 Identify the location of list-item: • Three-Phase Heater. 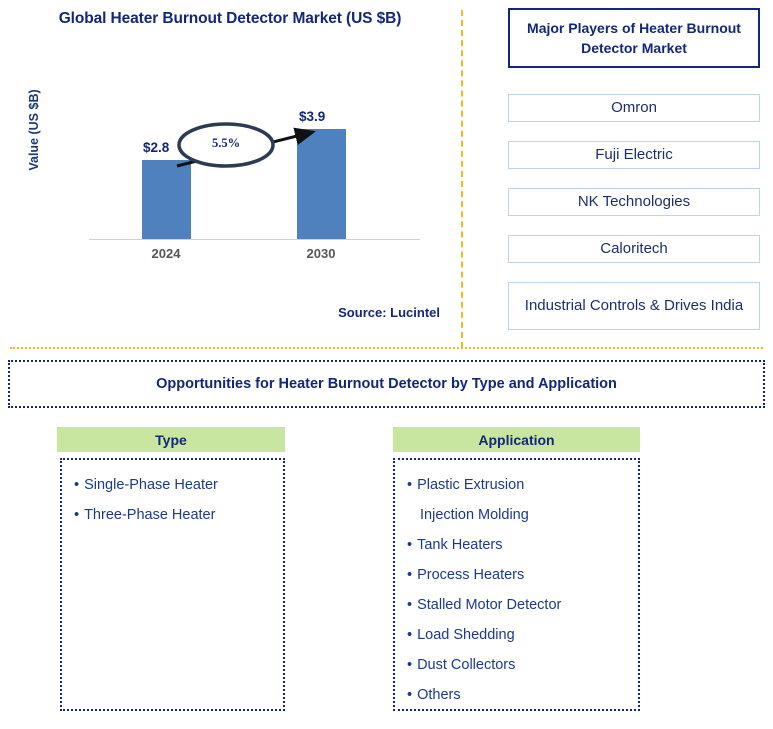
(172, 515).